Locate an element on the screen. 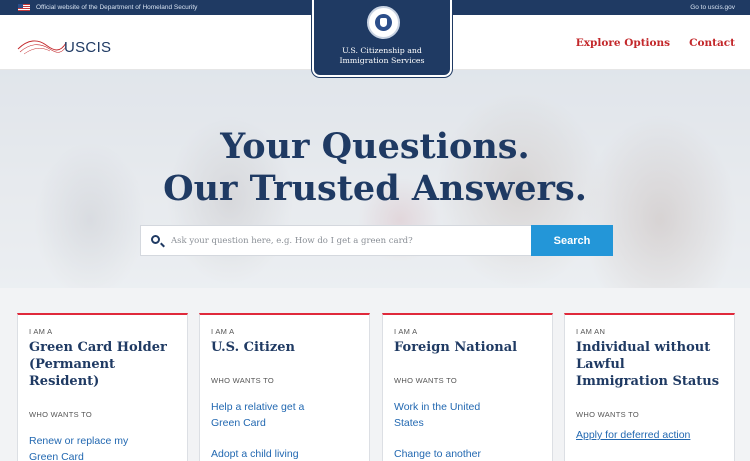  card-iam-label: I AM AN is located at coordinates (591, 331).